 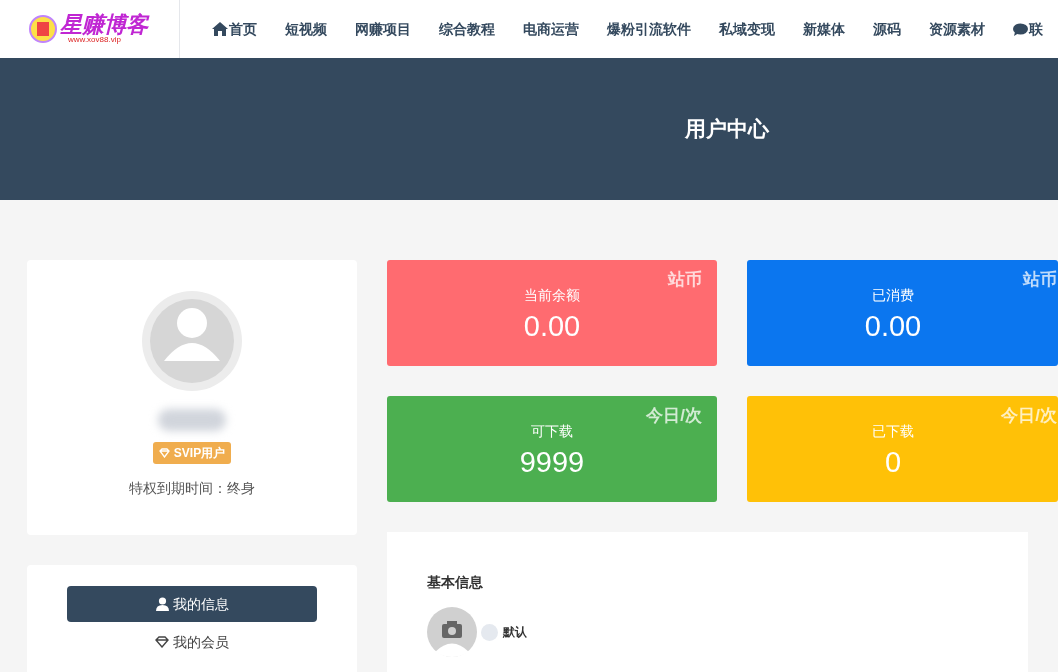 What do you see at coordinates (552, 462) in the screenshot?
I see `stat-value: 9999` at bounding box center [552, 462].